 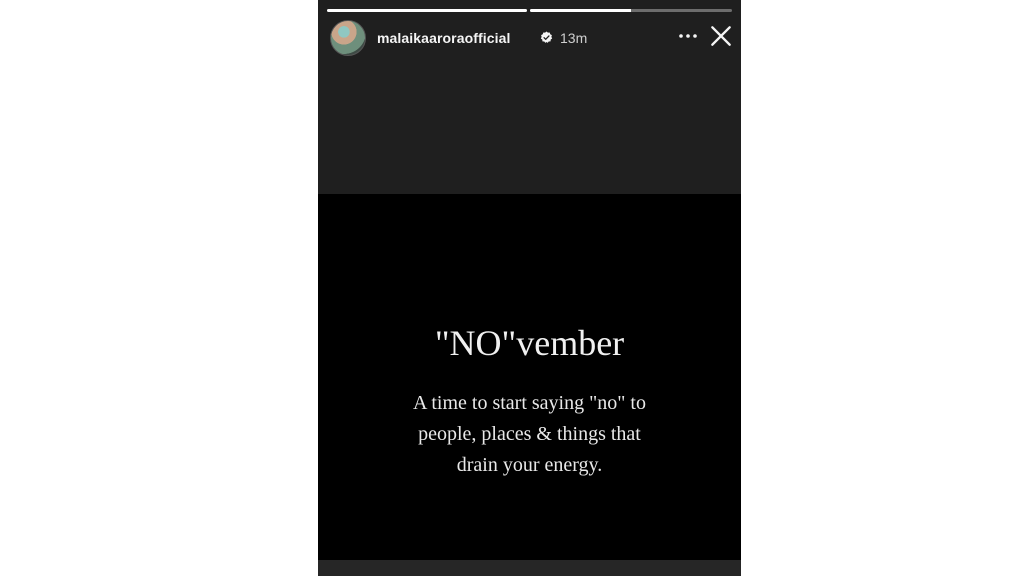 I want to click on story-title: "NO"vember, so click(x=529, y=343).